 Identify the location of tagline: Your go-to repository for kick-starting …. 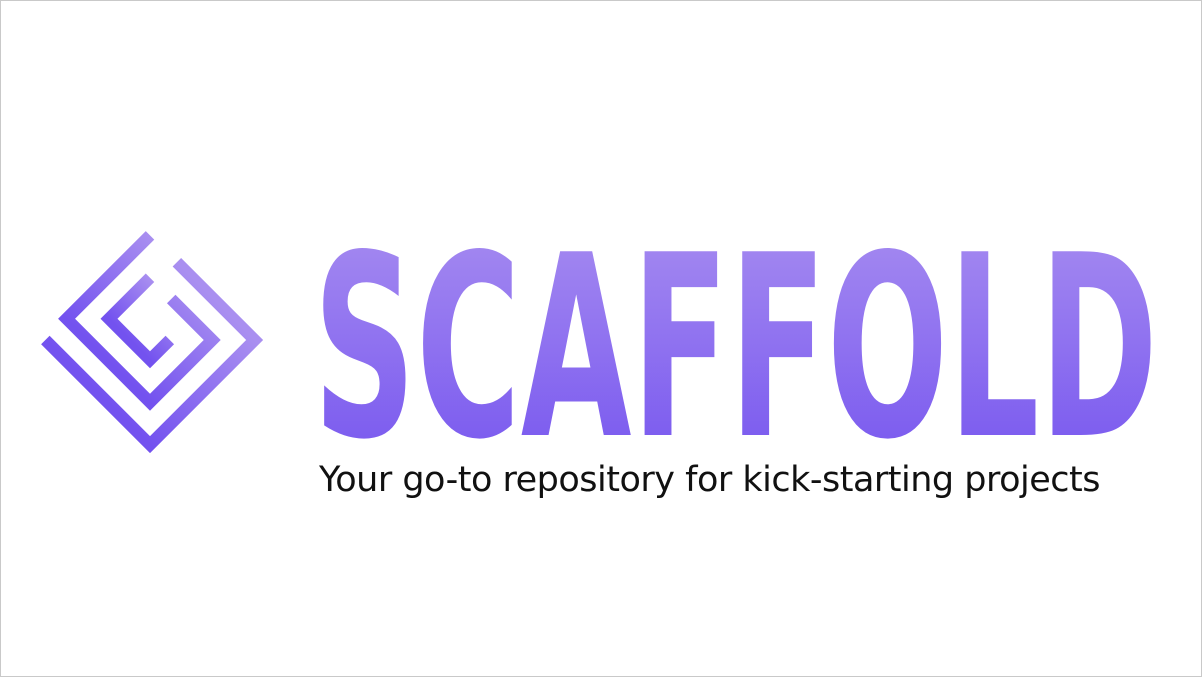
(709, 480).